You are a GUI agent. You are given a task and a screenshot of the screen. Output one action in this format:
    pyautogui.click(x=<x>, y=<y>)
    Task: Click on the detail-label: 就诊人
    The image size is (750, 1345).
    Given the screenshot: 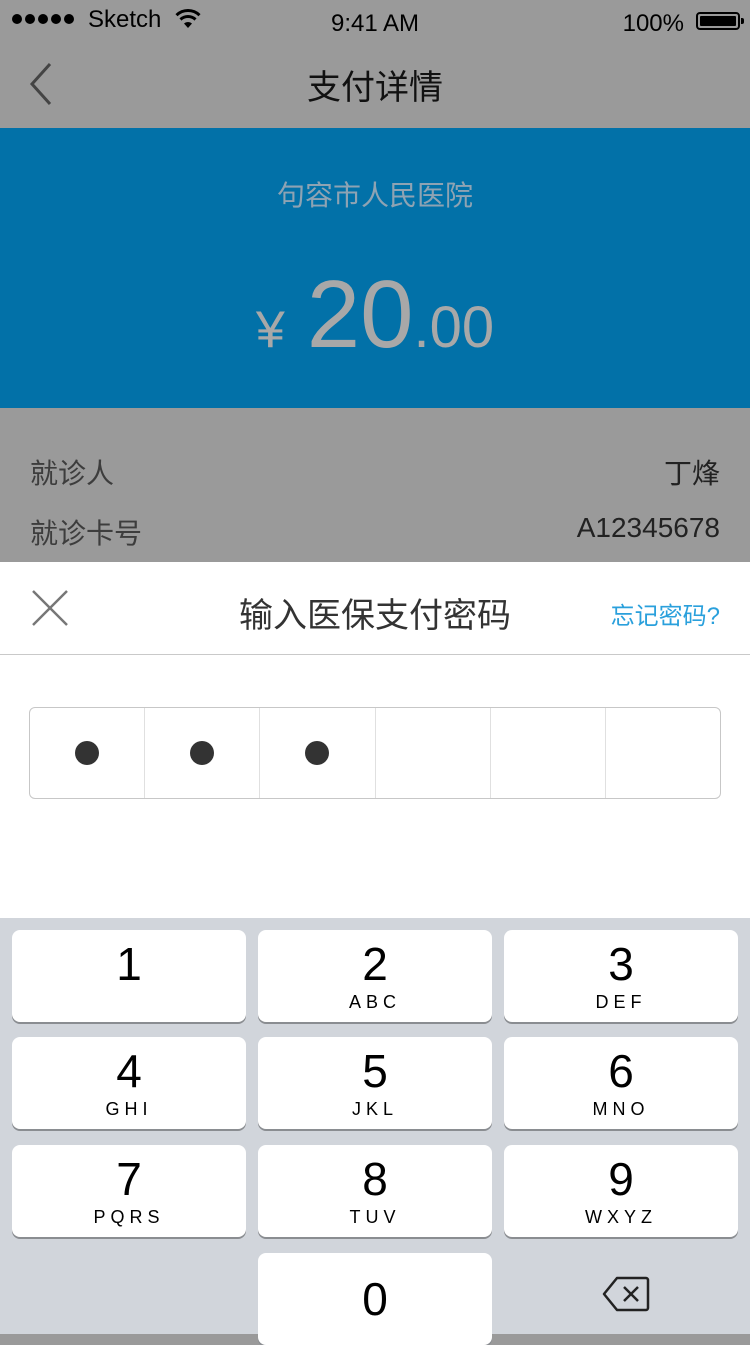 What is the action you would take?
    pyautogui.click(x=72, y=473)
    